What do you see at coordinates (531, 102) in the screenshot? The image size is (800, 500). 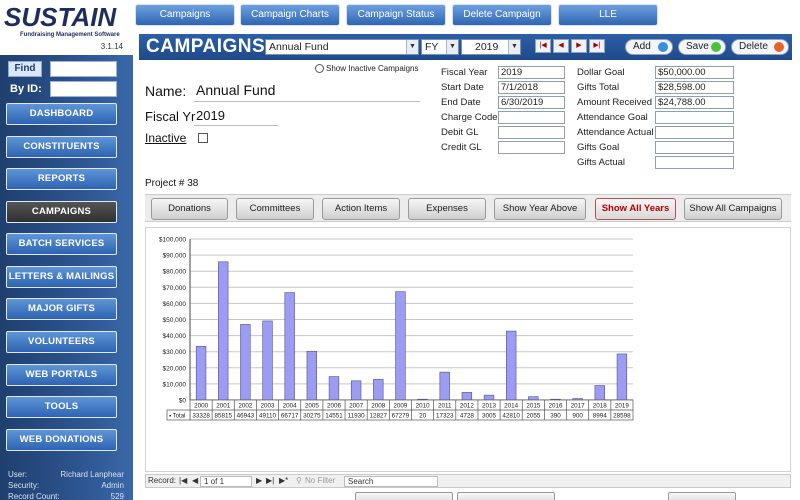 I see `end-date-field: 6/30/2019` at bounding box center [531, 102].